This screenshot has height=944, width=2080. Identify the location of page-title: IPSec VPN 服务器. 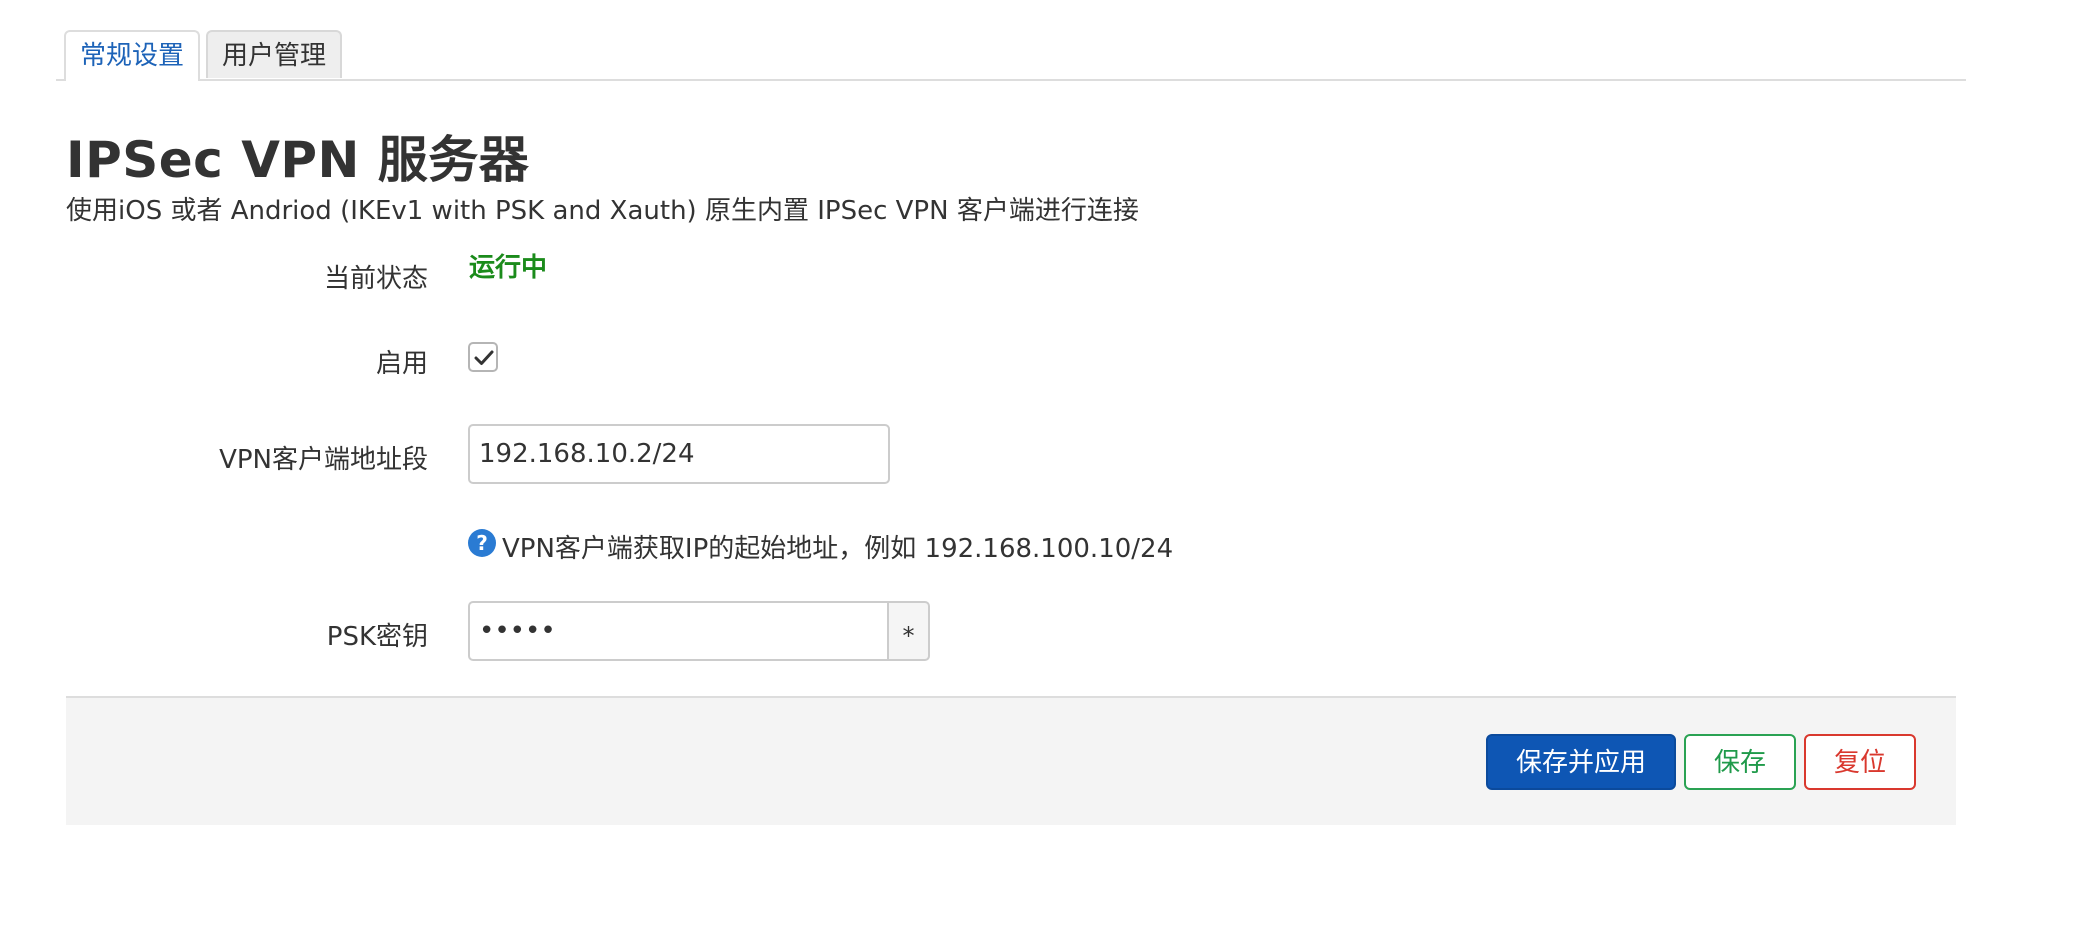
(298, 160).